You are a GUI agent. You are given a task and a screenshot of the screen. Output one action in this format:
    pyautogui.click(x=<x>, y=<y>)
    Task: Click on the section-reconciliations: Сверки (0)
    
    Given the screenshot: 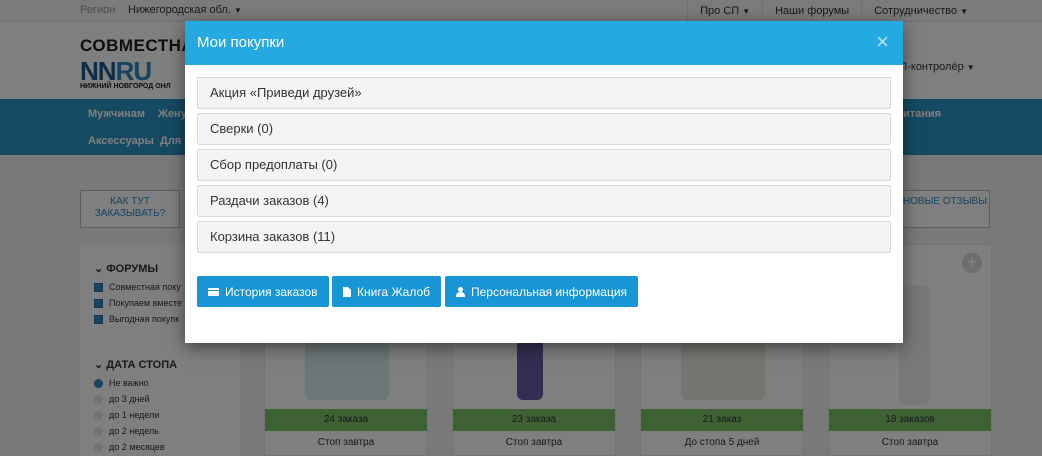 What is the action you would take?
    pyautogui.click(x=544, y=129)
    